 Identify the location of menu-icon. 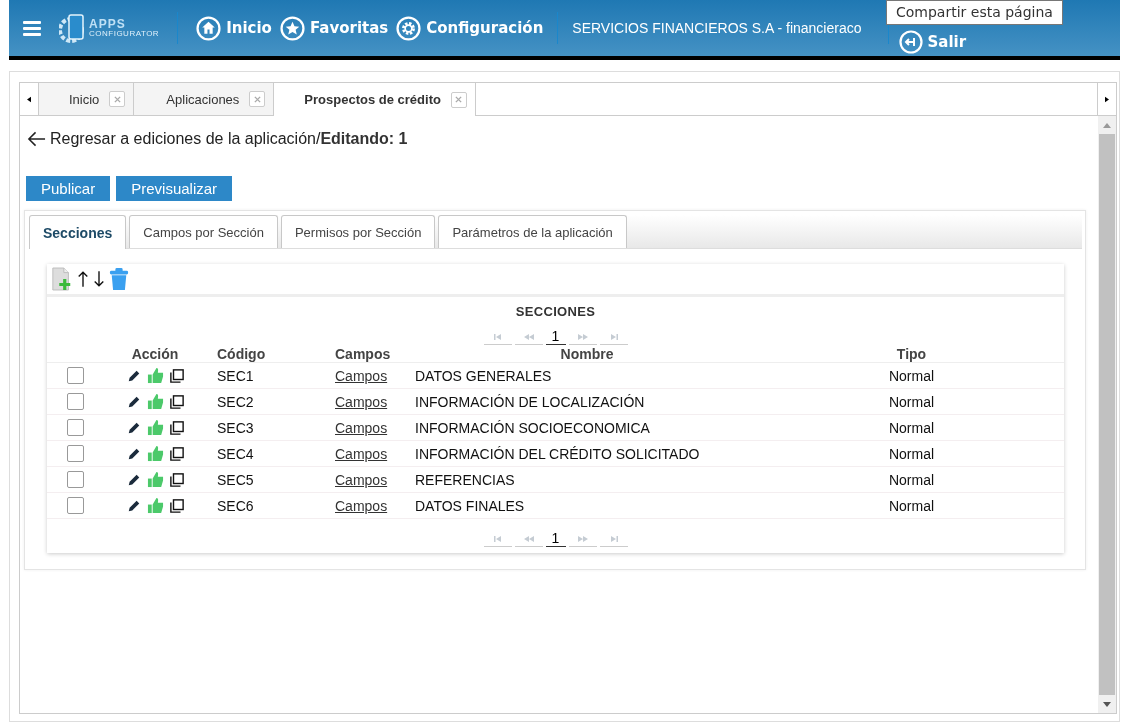
(32, 28).